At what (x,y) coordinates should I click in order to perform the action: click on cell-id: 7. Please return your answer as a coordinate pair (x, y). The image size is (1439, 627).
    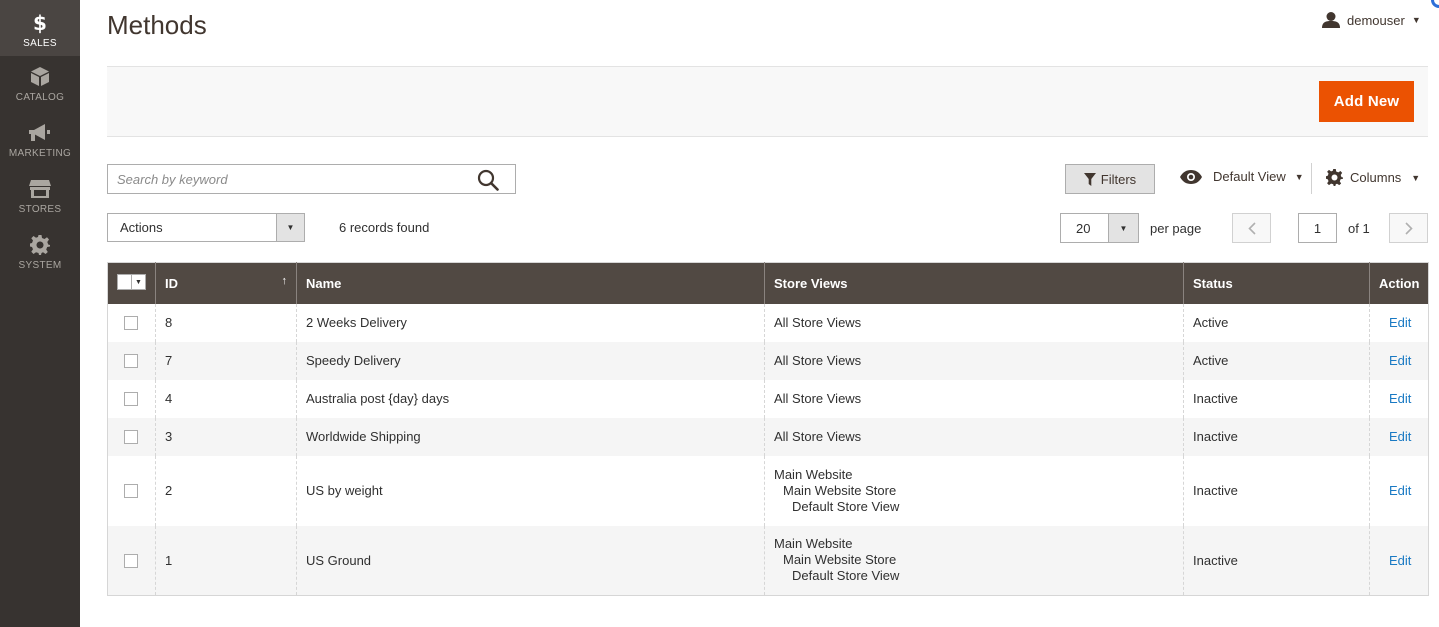
    Looking at the image, I should click on (226, 360).